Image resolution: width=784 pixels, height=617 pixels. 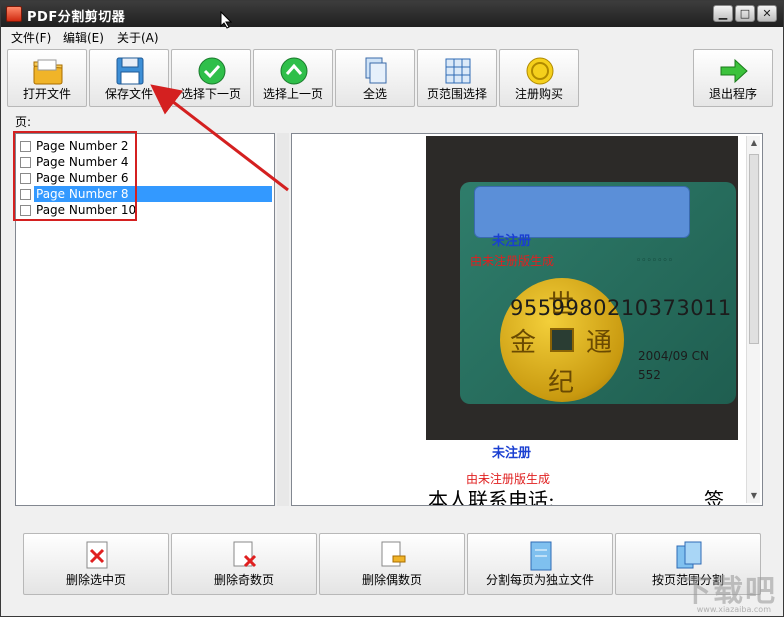 What do you see at coordinates (75, 176) in the screenshot?
I see `annotation-highlight-box` at bounding box center [75, 176].